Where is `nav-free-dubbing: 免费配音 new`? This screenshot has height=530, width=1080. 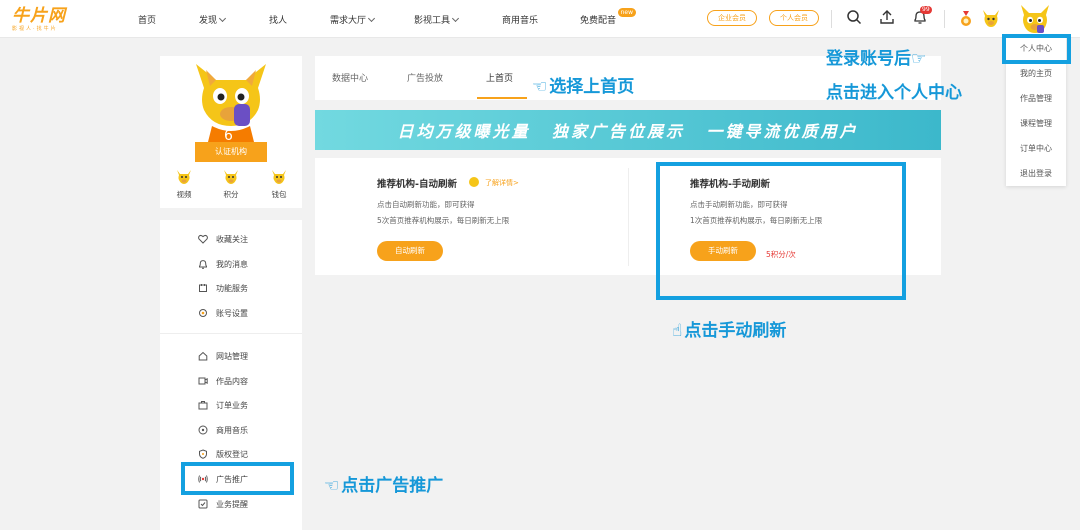
nav-free-dubbing: 免费配音 new is located at coordinates (608, 17).